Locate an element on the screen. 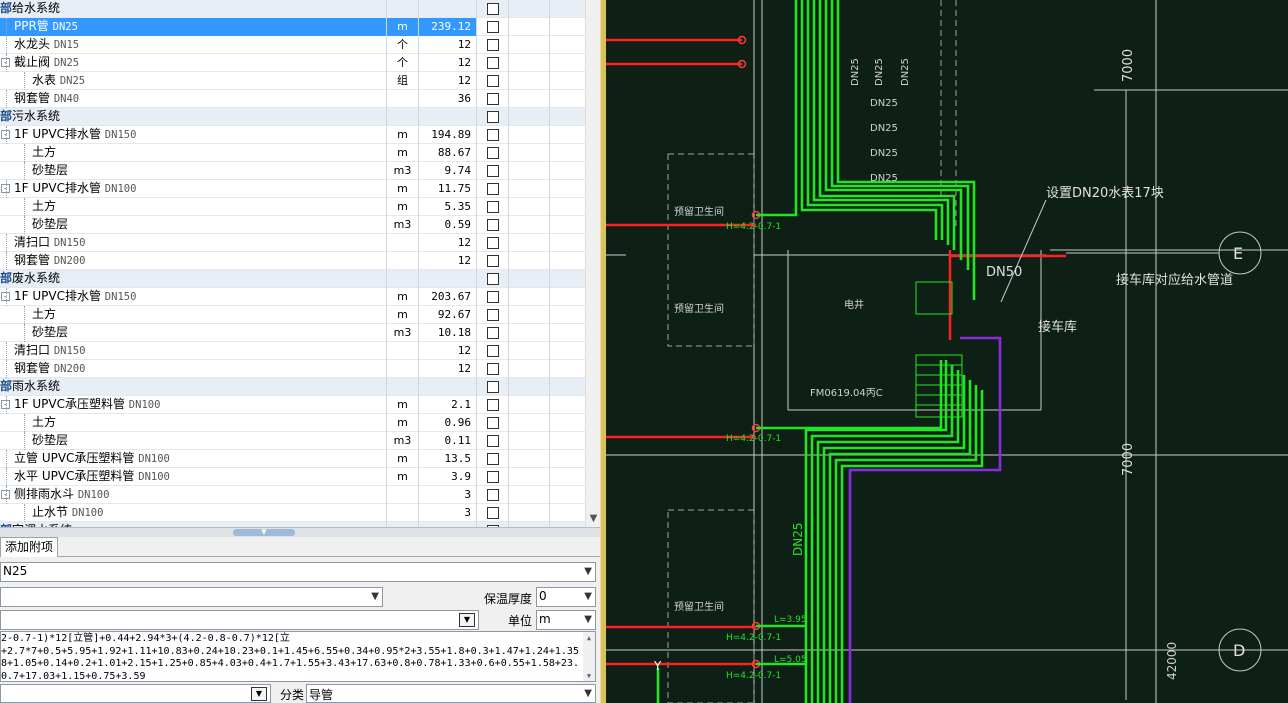  table-row: 水龙头 DN15 个 12 is located at coordinates (292, 45).